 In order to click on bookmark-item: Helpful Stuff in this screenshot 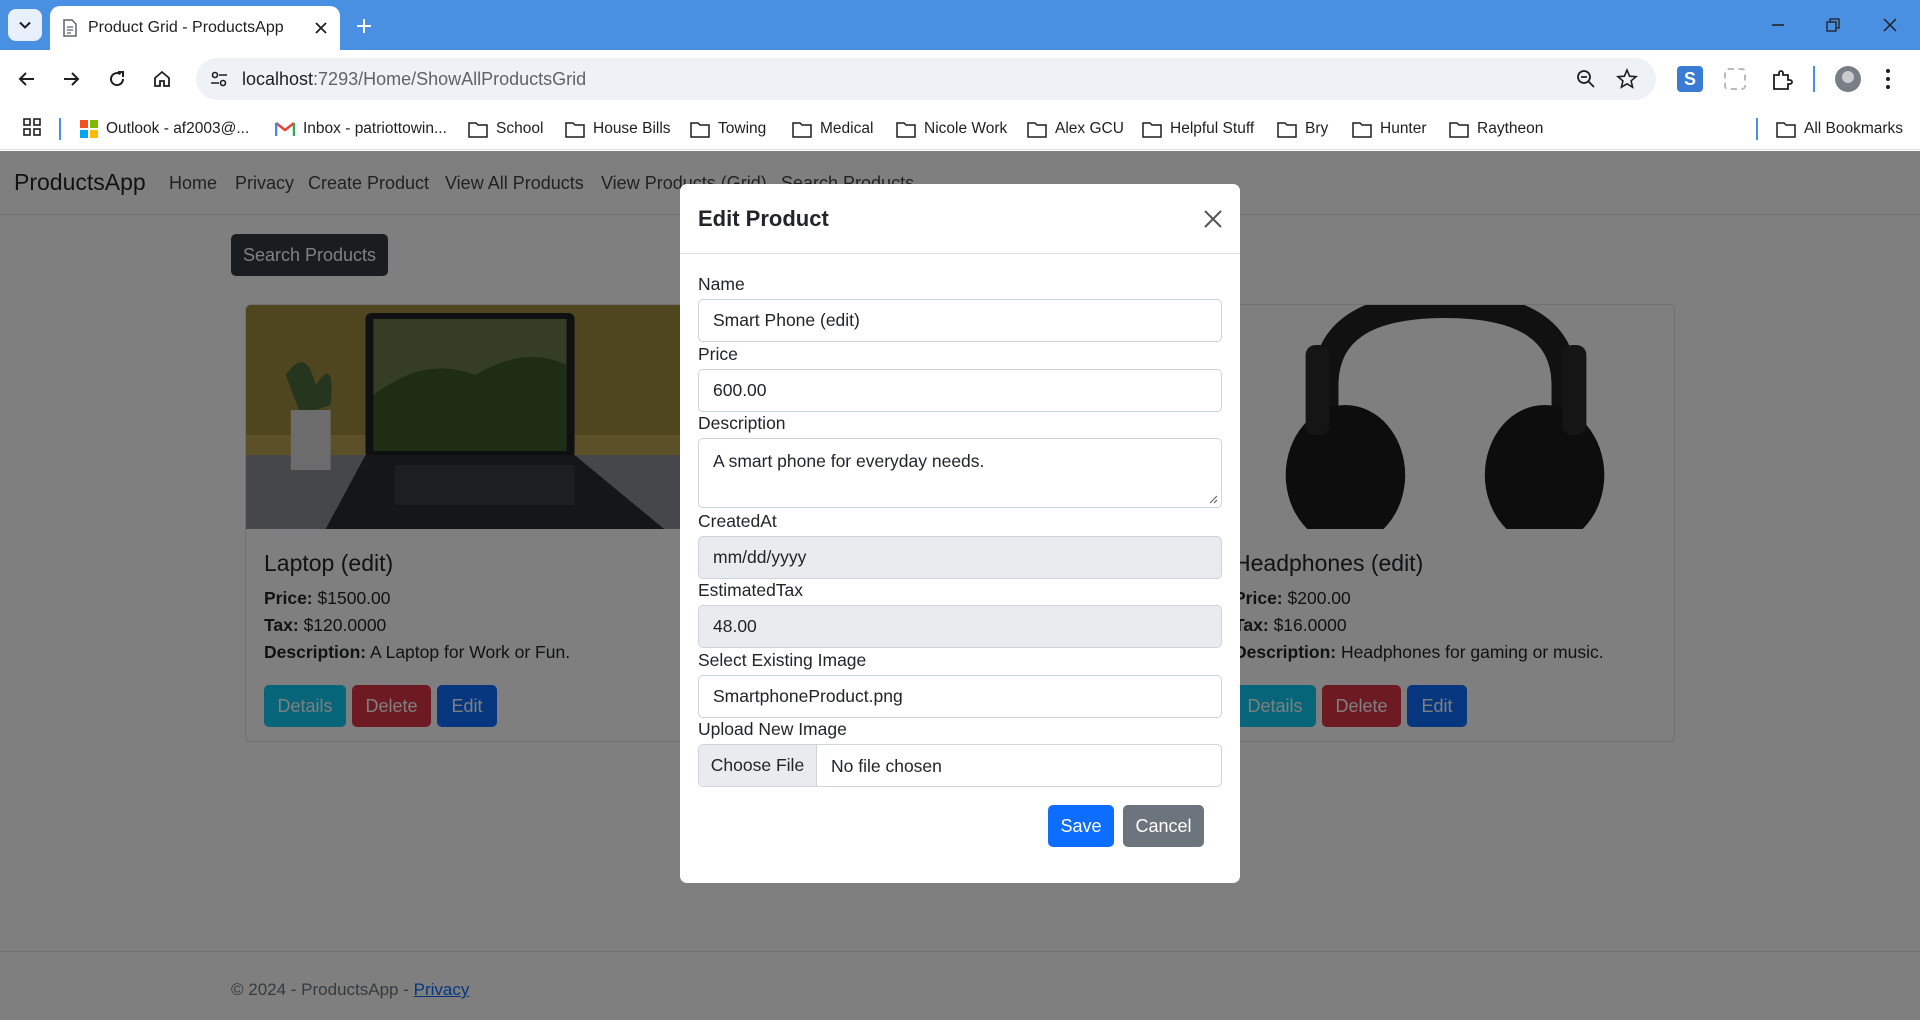, I will do `click(1198, 129)`.